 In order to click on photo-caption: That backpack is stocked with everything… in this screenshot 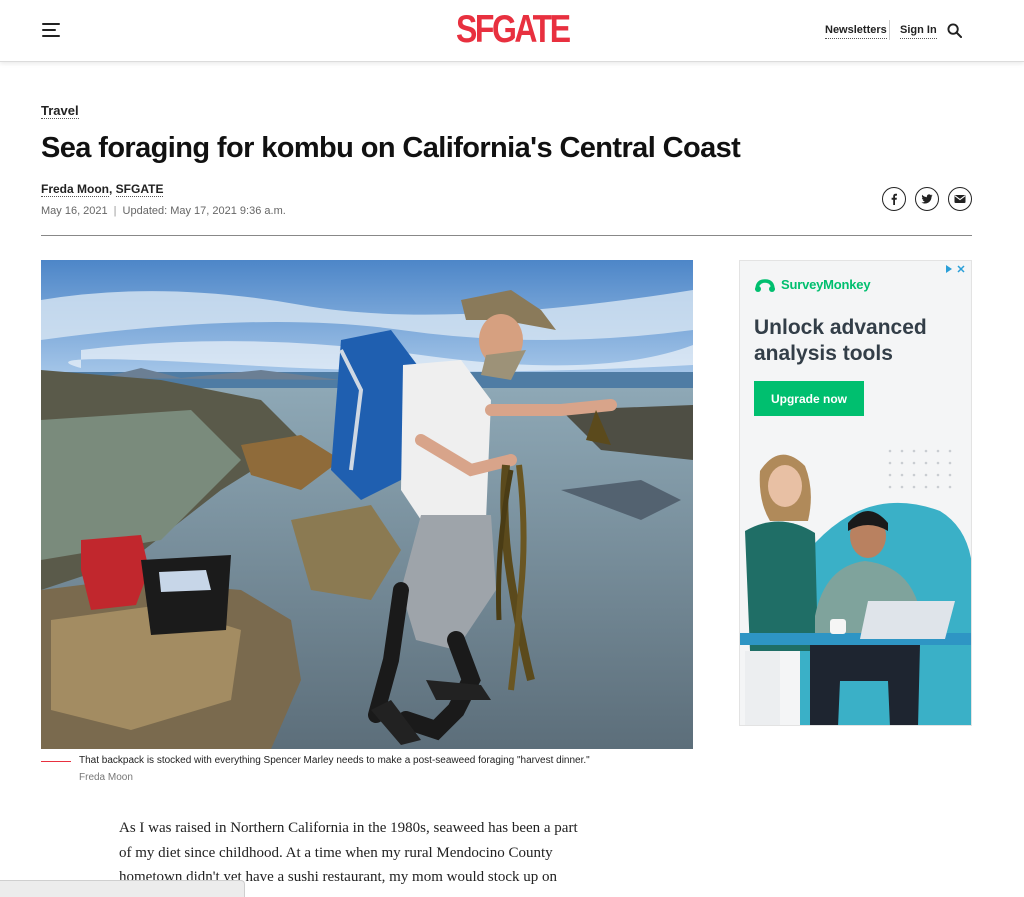, I will do `click(334, 760)`.